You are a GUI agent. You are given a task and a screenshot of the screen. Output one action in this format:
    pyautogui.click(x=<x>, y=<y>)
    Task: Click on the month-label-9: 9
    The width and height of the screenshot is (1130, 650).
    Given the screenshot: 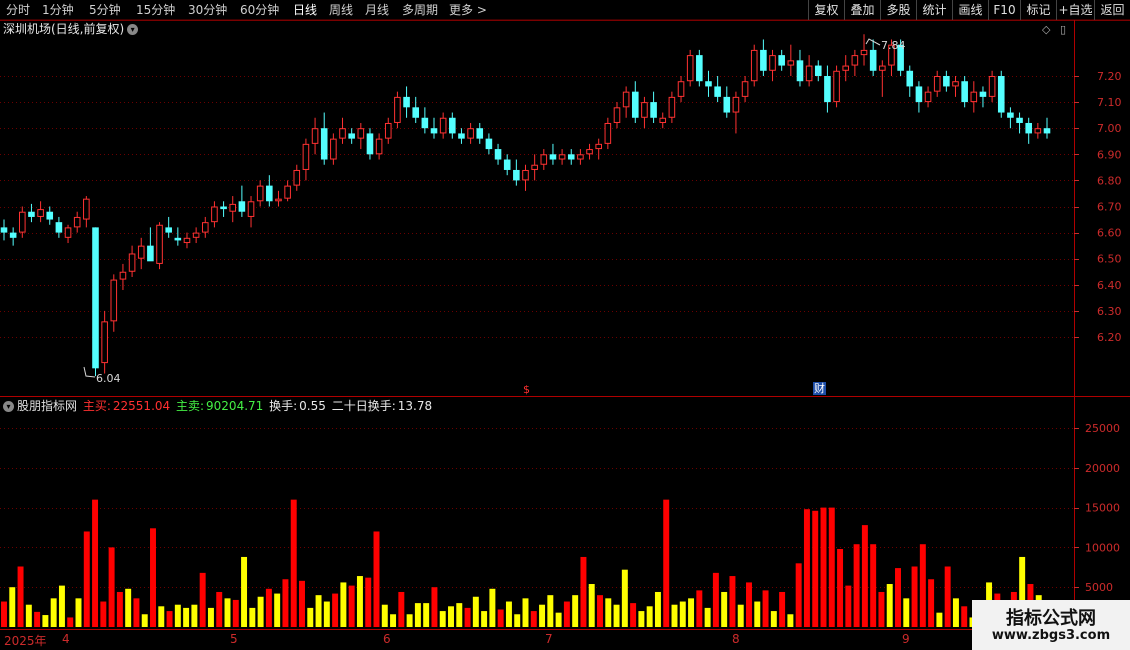 What is the action you would take?
    pyautogui.click(x=906, y=639)
    